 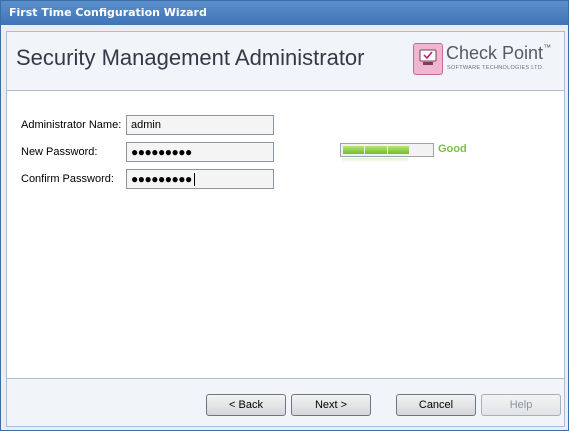 I want to click on strength-bar, so click(x=387, y=150).